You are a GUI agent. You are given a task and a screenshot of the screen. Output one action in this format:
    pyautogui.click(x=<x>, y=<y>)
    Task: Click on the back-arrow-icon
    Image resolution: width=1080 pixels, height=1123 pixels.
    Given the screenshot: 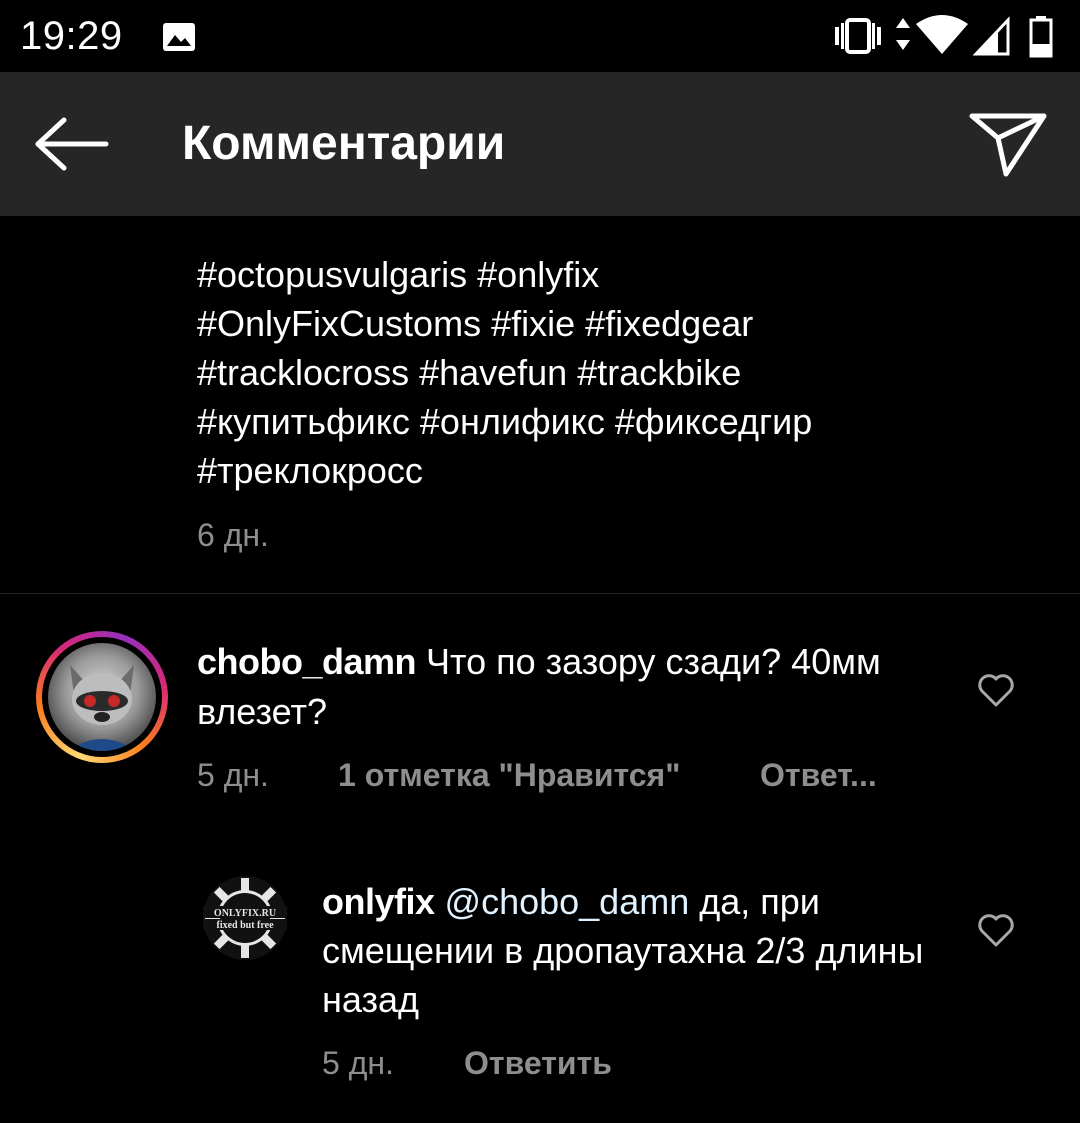 What is the action you would take?
    pyautogui.click(x=70, y=144)
    